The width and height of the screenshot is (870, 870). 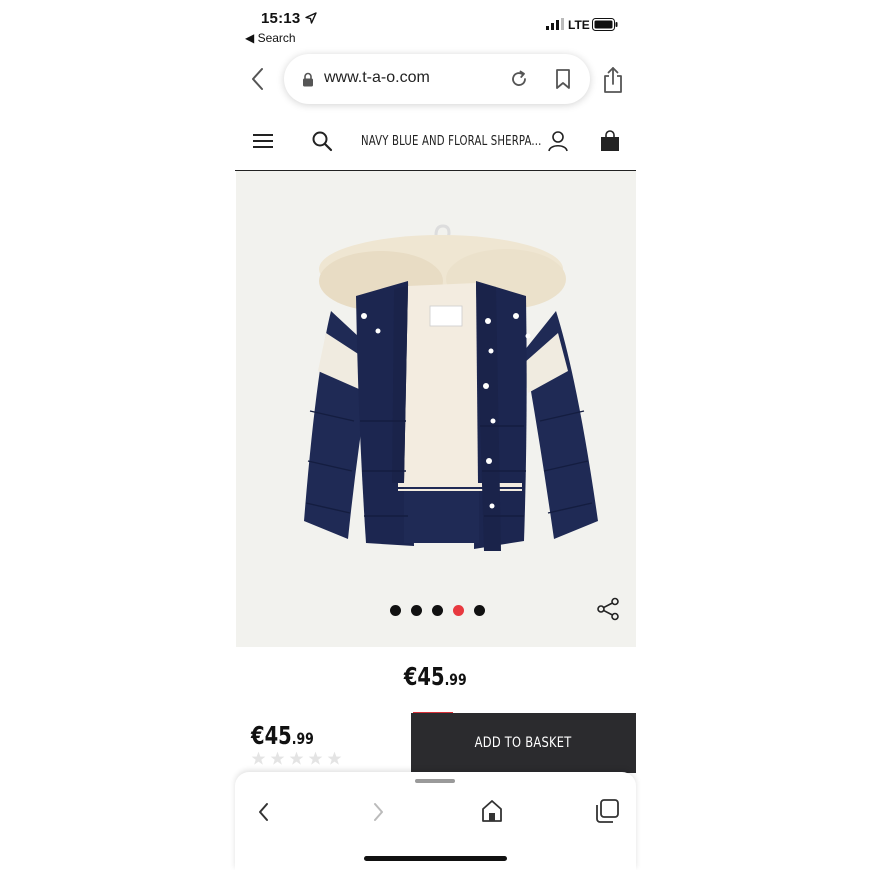 I want to click on url-text: www.t-a-o.com, so click(x=377, y=78).